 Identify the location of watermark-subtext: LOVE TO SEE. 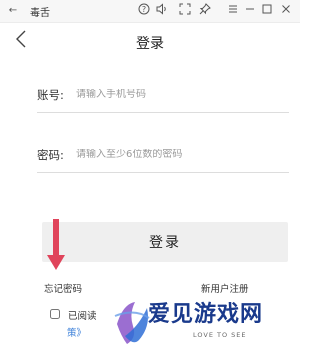
(220, 335).